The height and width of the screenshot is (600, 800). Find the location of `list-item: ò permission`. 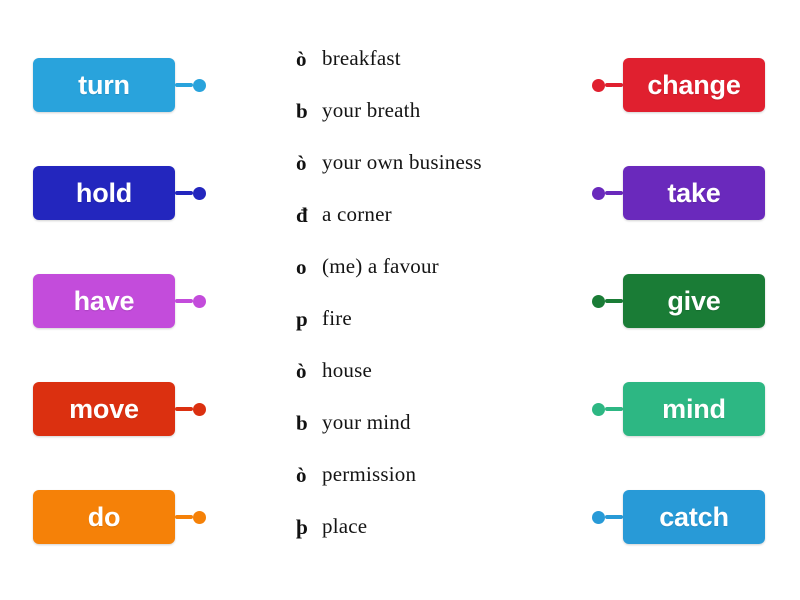

list-item: ò permission is located at coordinates (426, 490).